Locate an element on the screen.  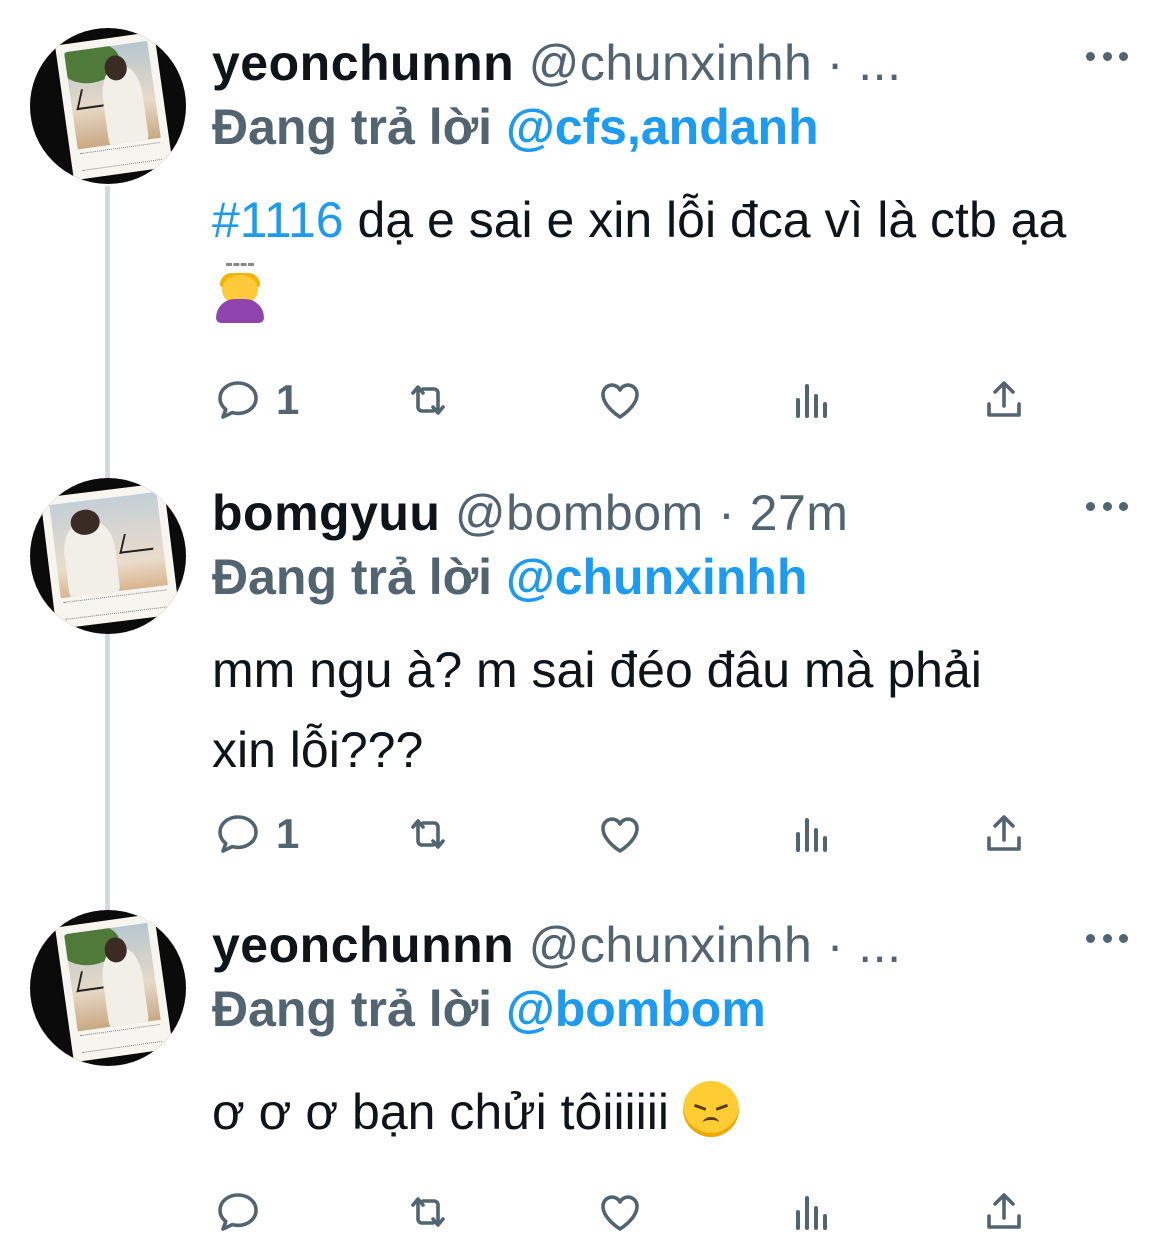
replying-to: Đang trả lời @bombom is located at coordinates (489, 1009).